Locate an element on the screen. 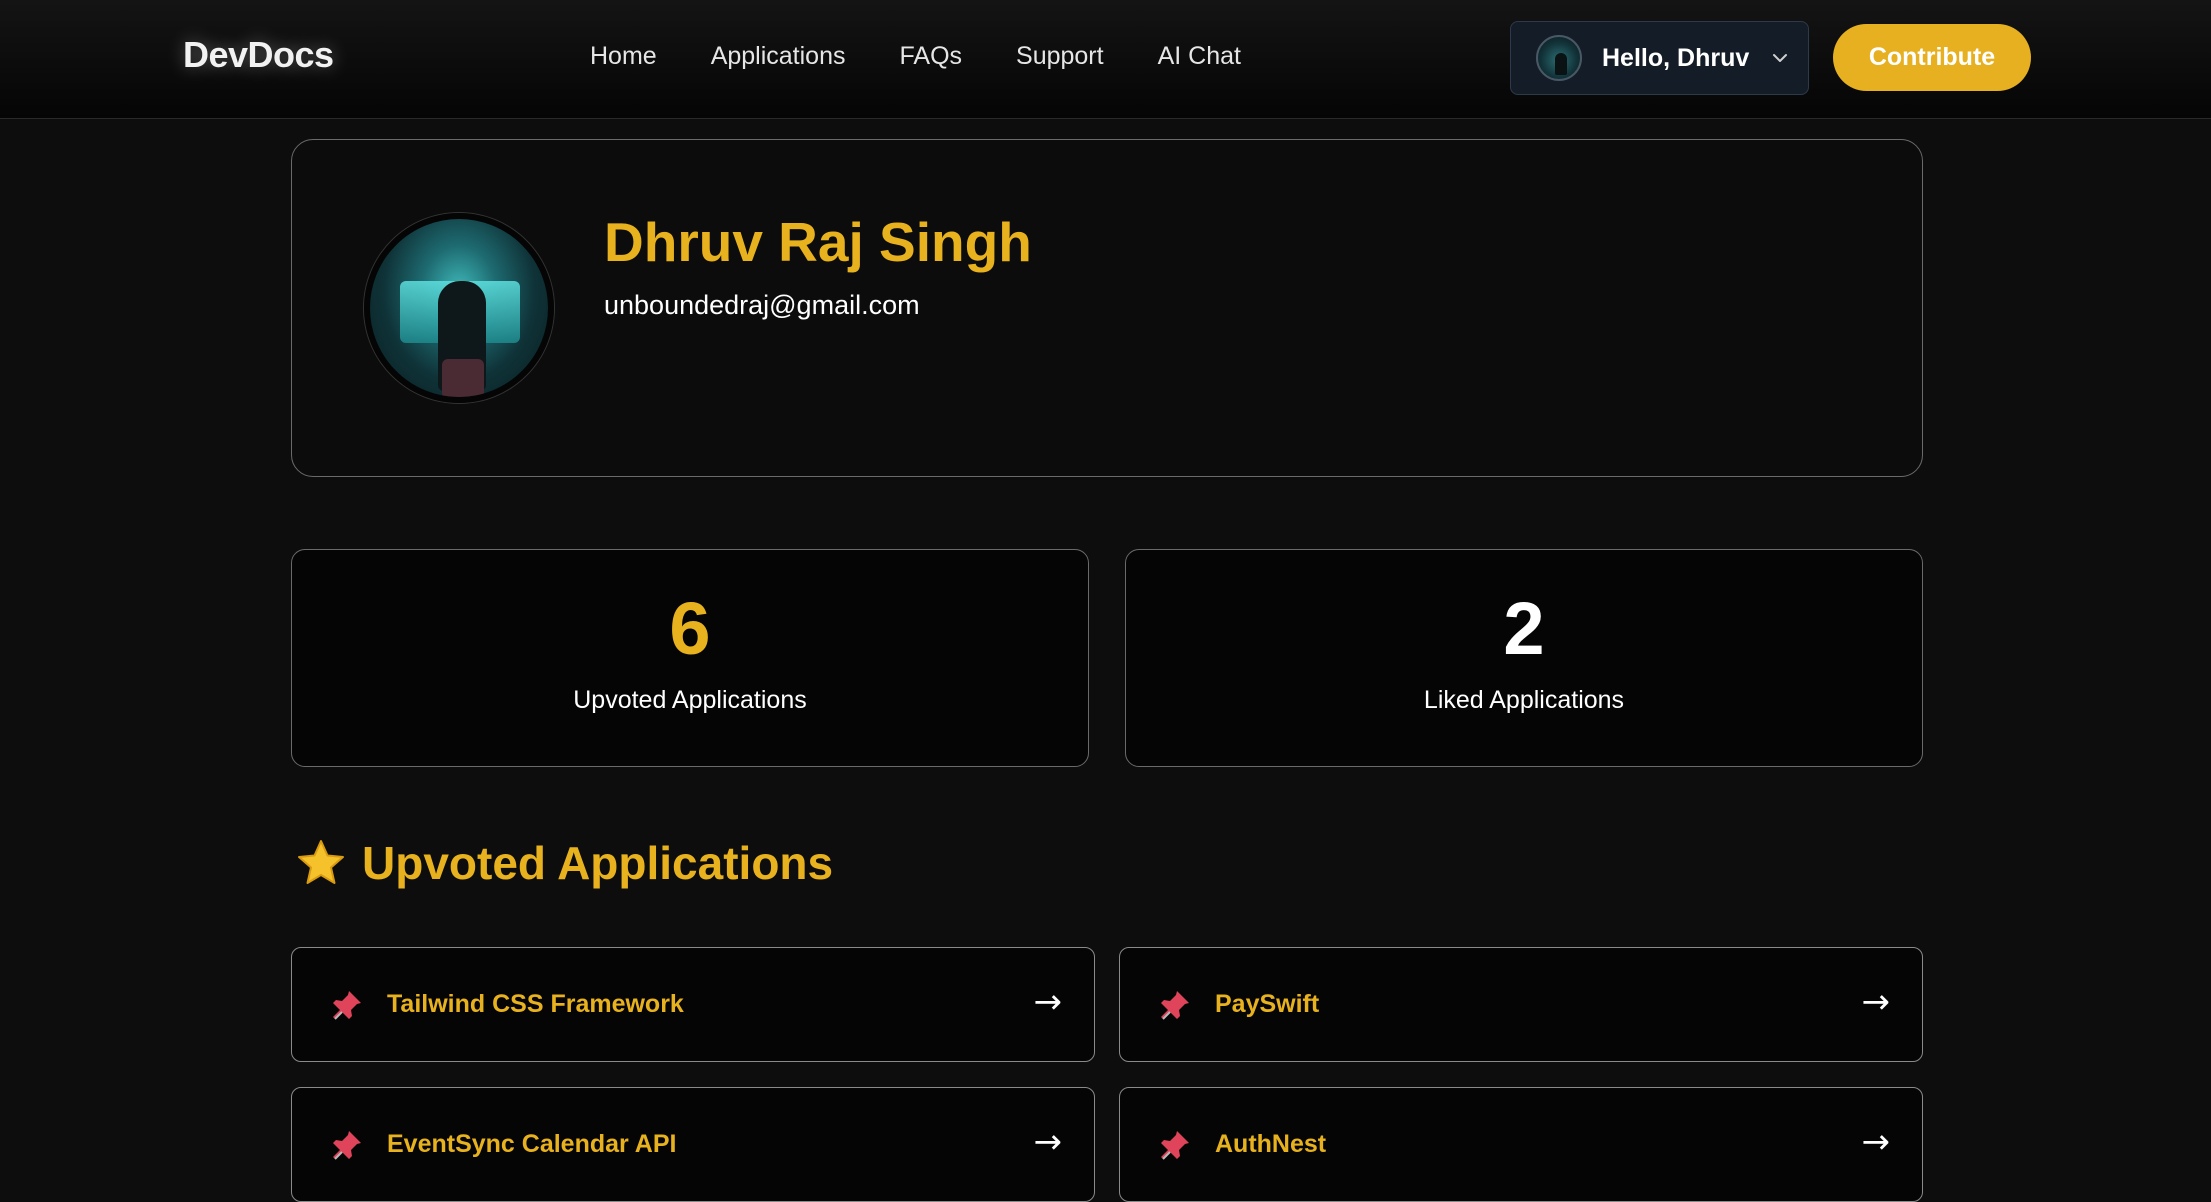  app-item-eventsync-calendar-api: EventSync Calendar API → is located at coordinates (693, 1144).